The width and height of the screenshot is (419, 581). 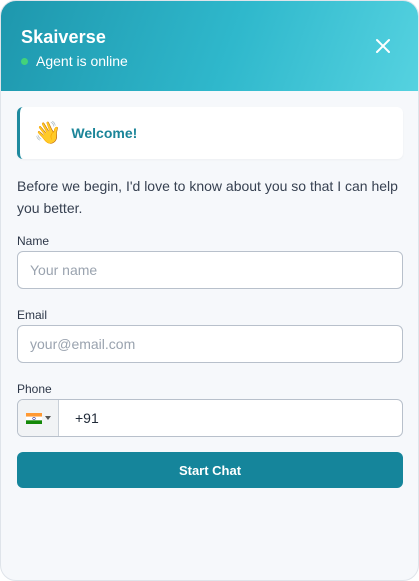 What do you see at coordinates (383, 46) in the screenshot?
I see `close-icon` at bounding box center [383, 46].